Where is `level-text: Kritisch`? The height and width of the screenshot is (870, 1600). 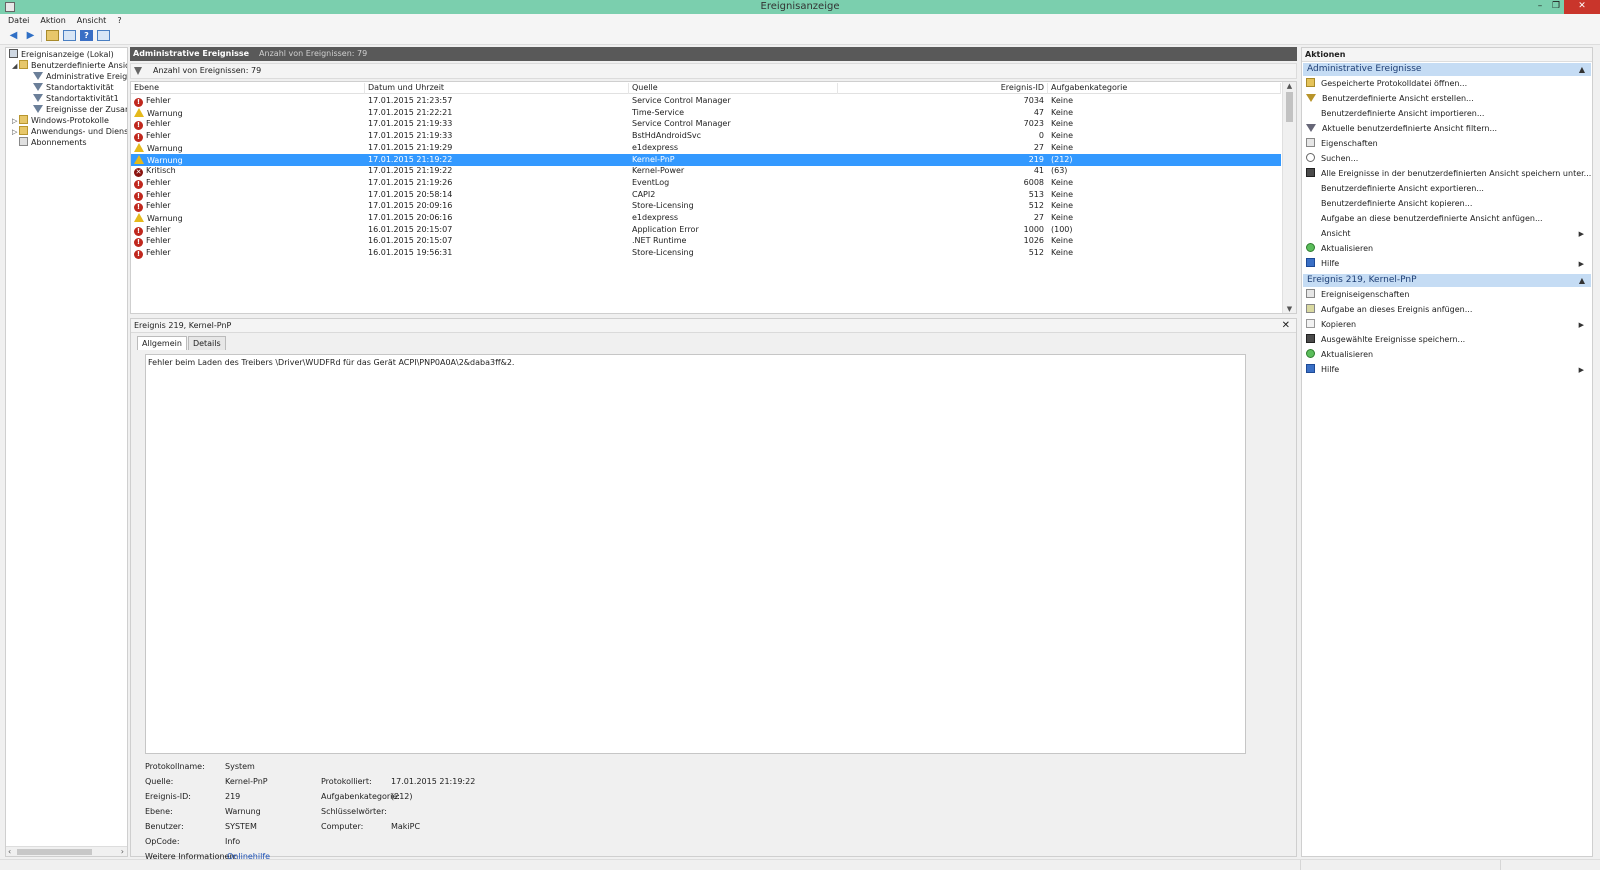
level-text: Kritisch is located at coordinates (161, 171).